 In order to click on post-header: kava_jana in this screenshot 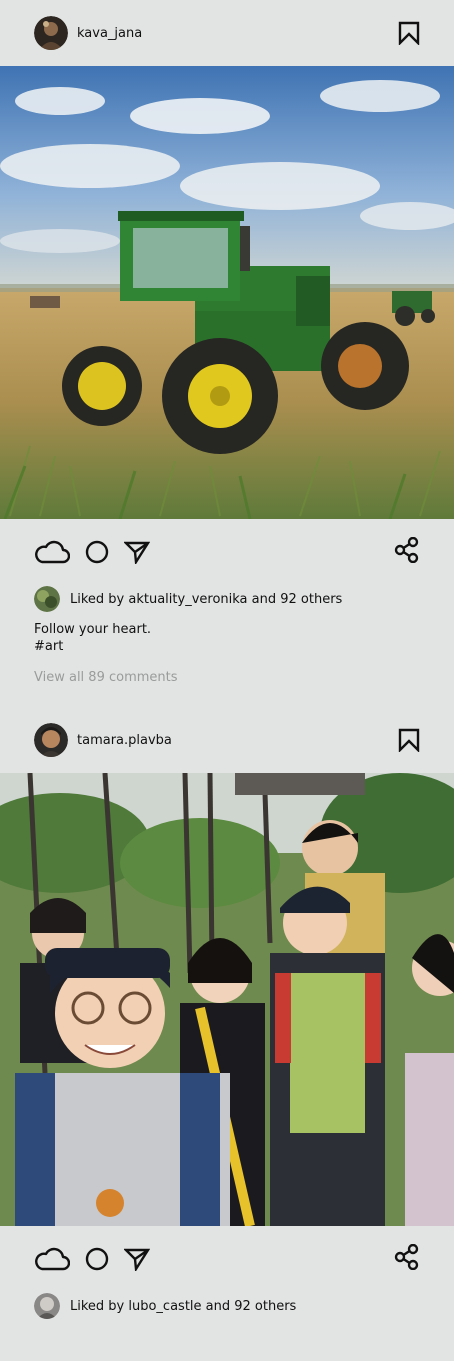, I will do `click(227, 33)`.